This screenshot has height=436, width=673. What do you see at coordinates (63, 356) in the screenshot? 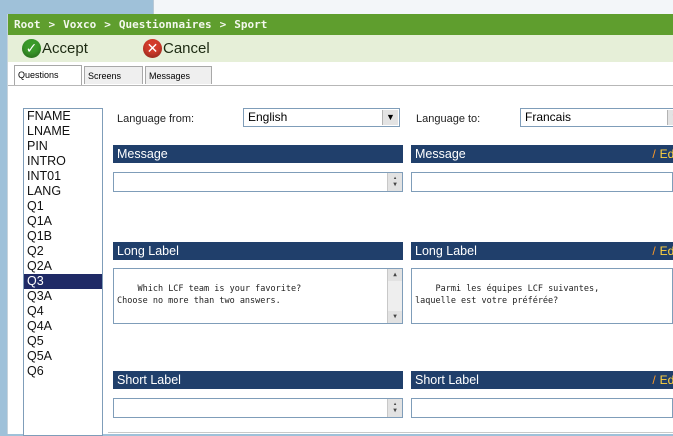
I see `question-item: Q5A` at bounding box center [63, 356].